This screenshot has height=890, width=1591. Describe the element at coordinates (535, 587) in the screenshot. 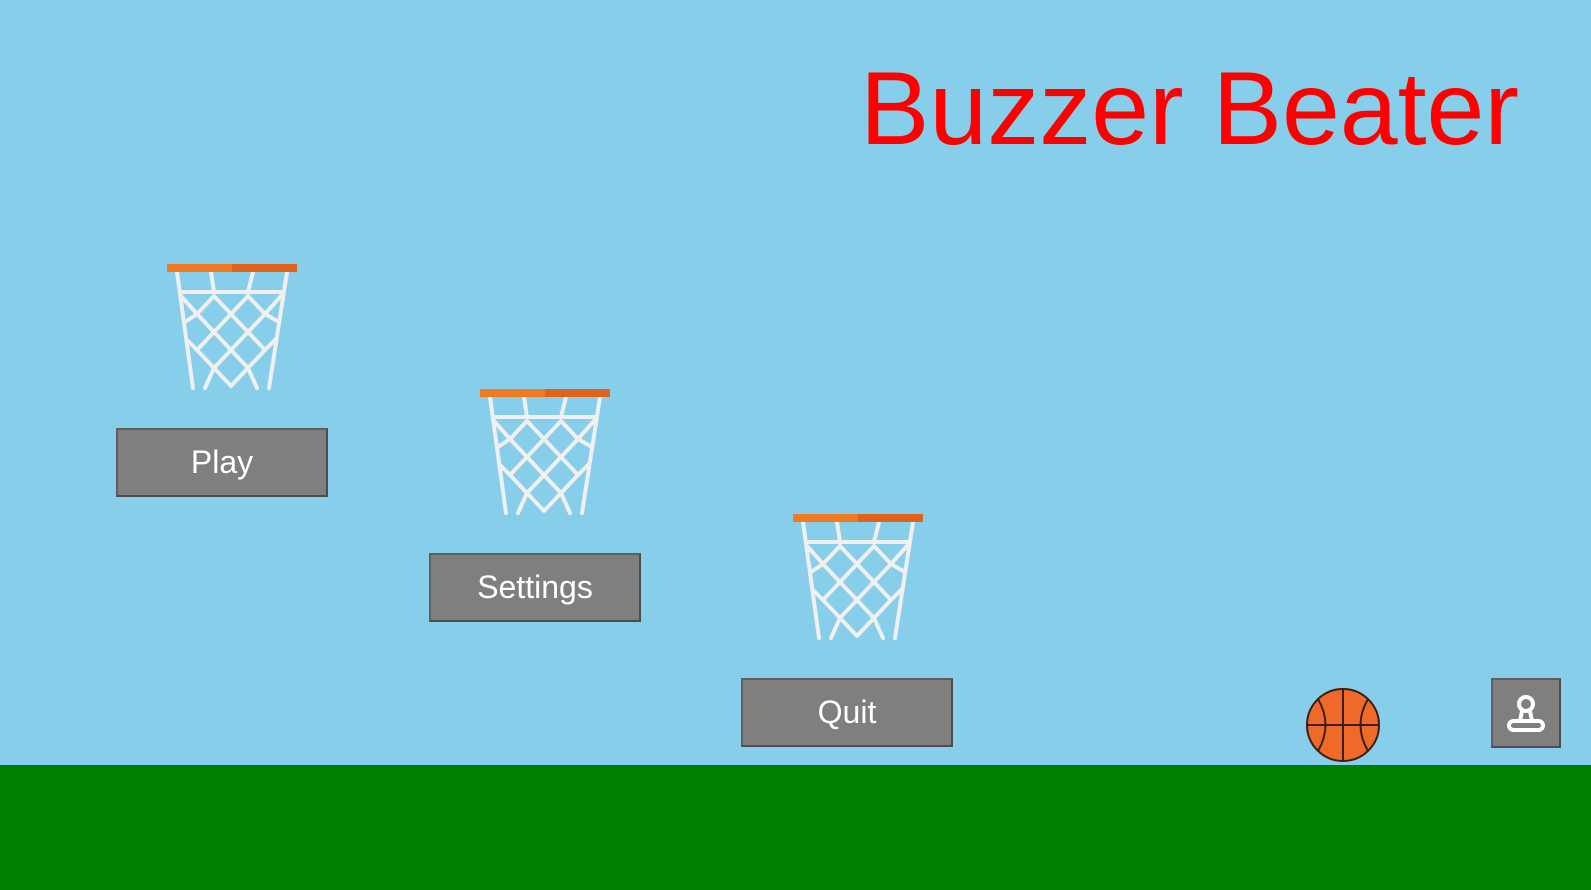

I see `settings-button: Settings` at that location.